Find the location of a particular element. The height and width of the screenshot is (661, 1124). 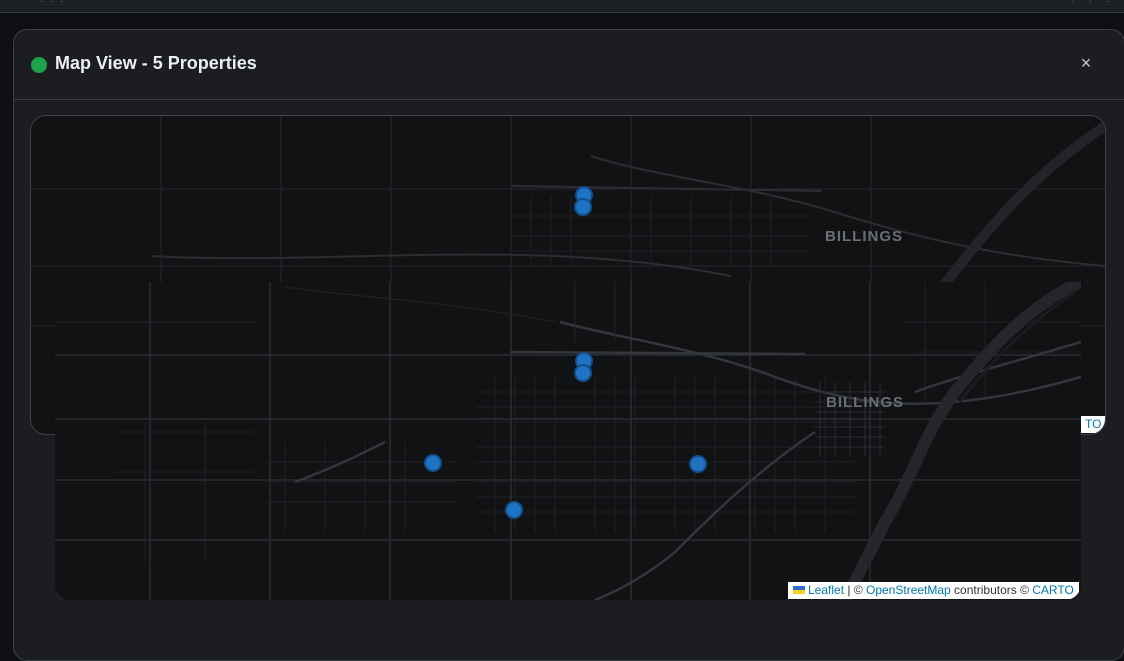

modal-header: Map View - 5 Properties × is located at coordinates (569, 65).